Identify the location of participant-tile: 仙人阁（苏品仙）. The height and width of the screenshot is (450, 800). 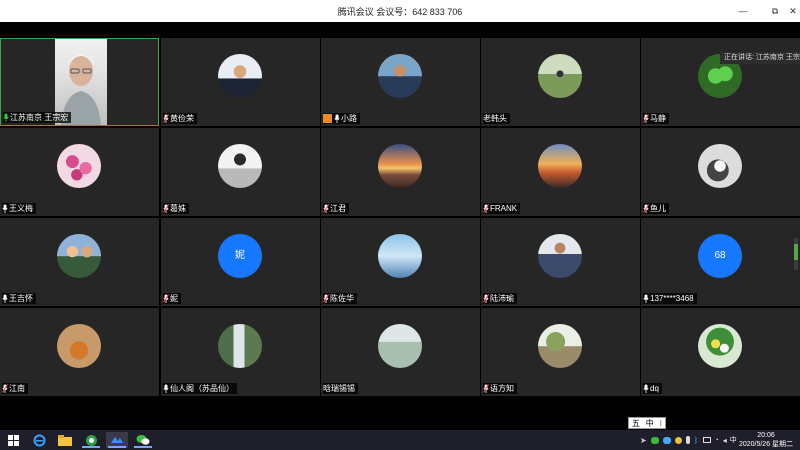
(240, 352).